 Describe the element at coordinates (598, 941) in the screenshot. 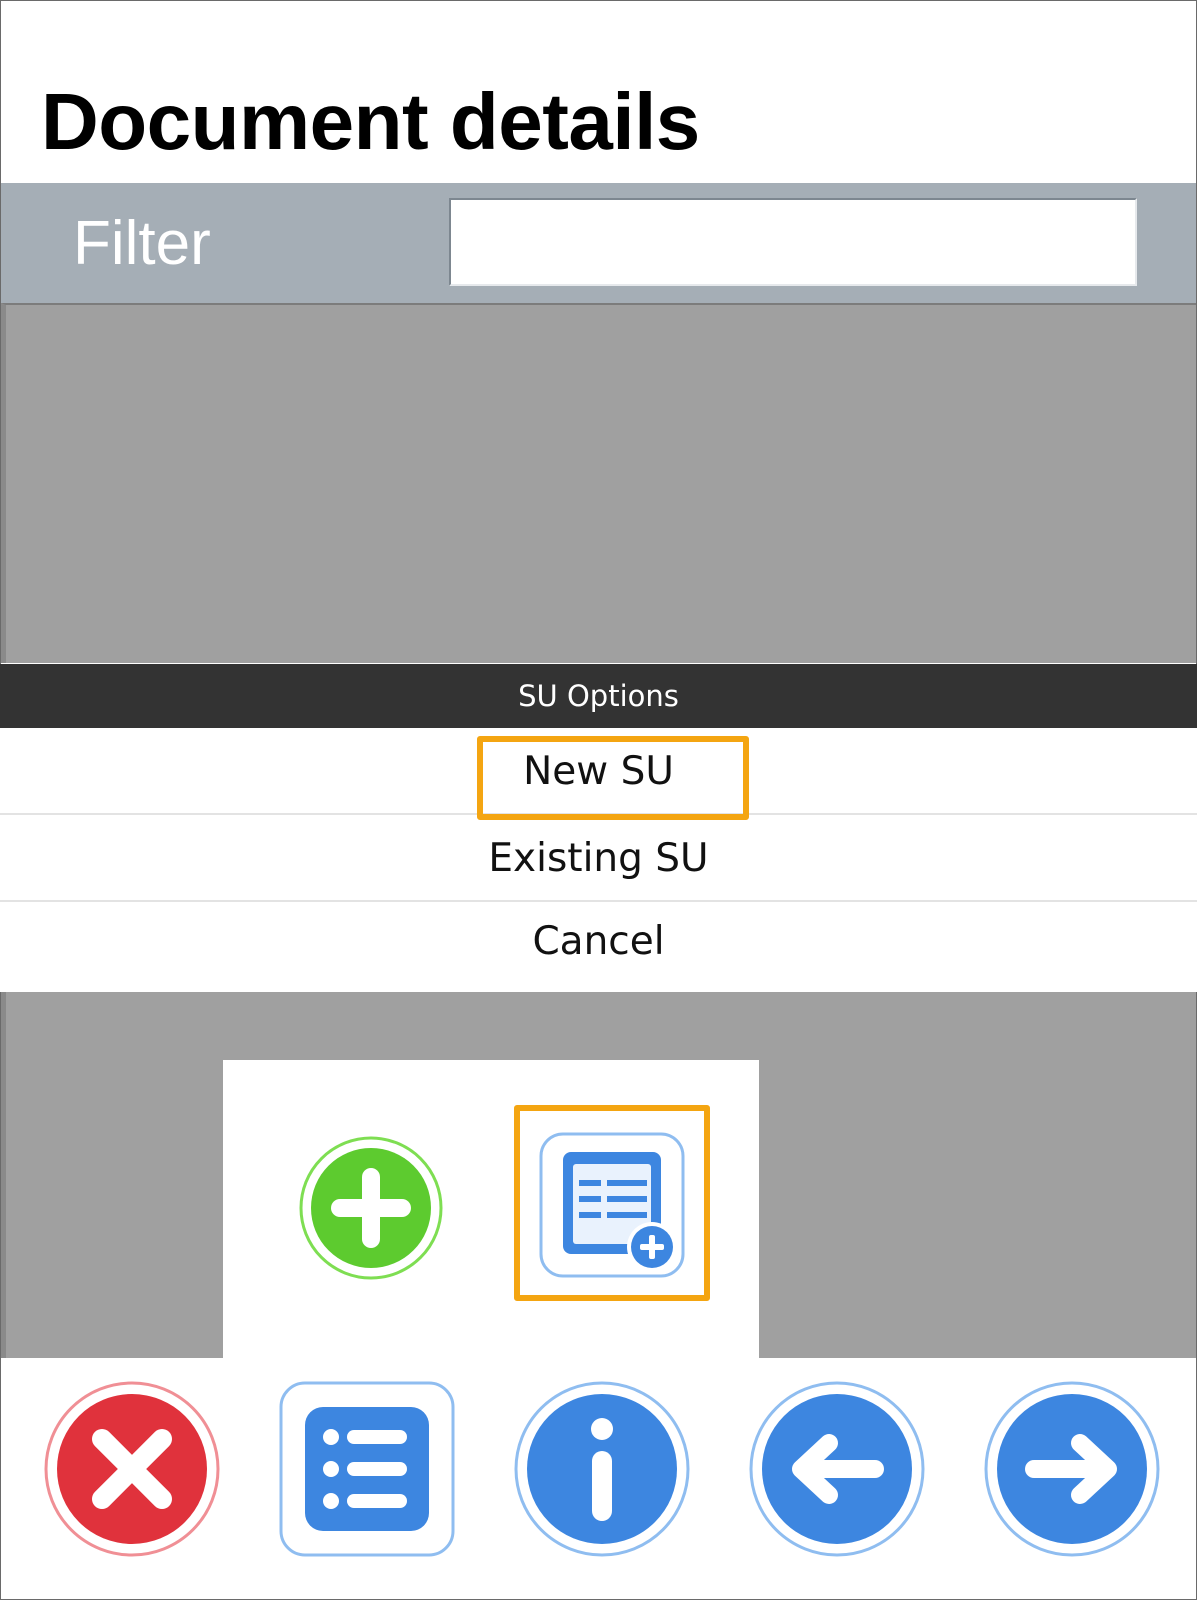

I see `cancel-label: Cancel` at that location.